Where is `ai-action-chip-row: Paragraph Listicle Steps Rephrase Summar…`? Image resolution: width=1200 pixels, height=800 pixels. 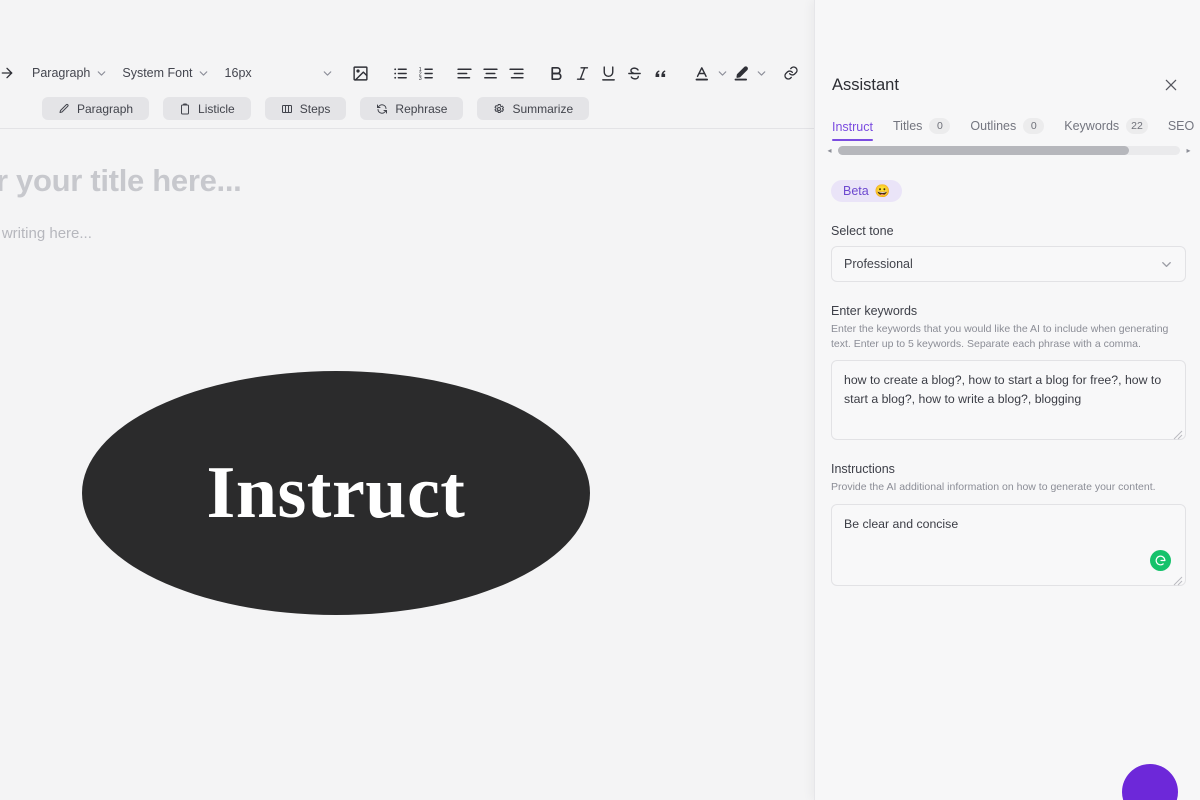 ai-action-chip-row: Paragraph Listicle Steps Rephrase Summar… is located at coordinates (407, 108).